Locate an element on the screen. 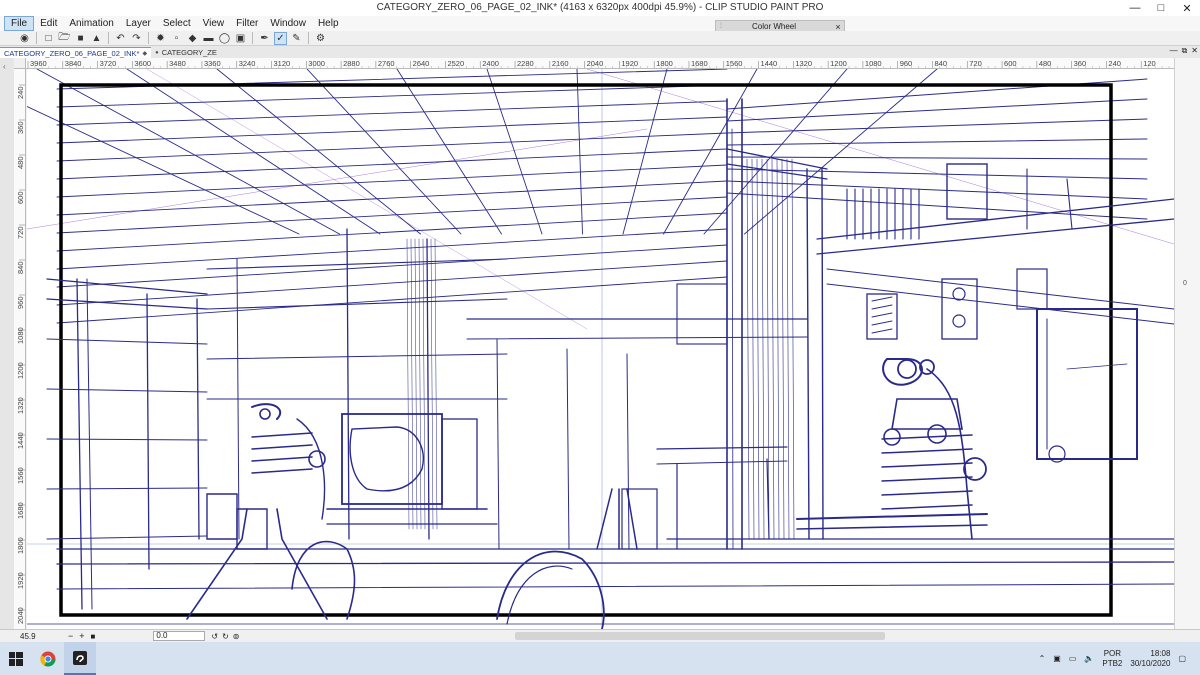  menu-help: Help is located at coordinates (328, 23).